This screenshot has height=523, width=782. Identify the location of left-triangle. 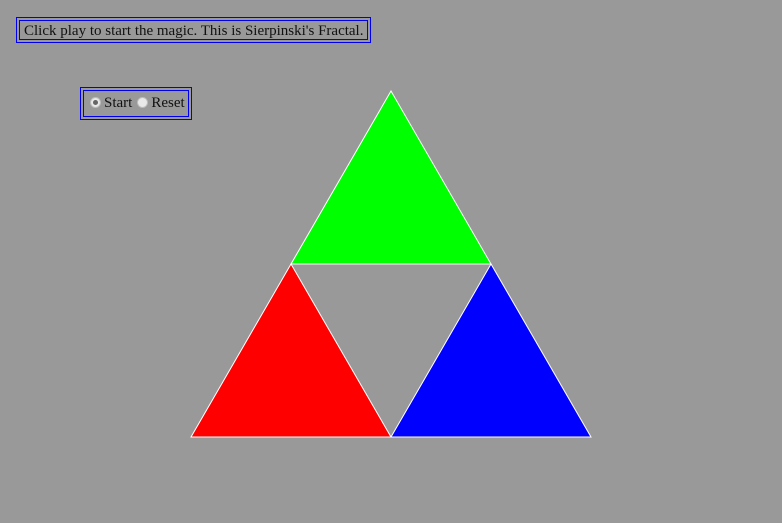
(291, 350).